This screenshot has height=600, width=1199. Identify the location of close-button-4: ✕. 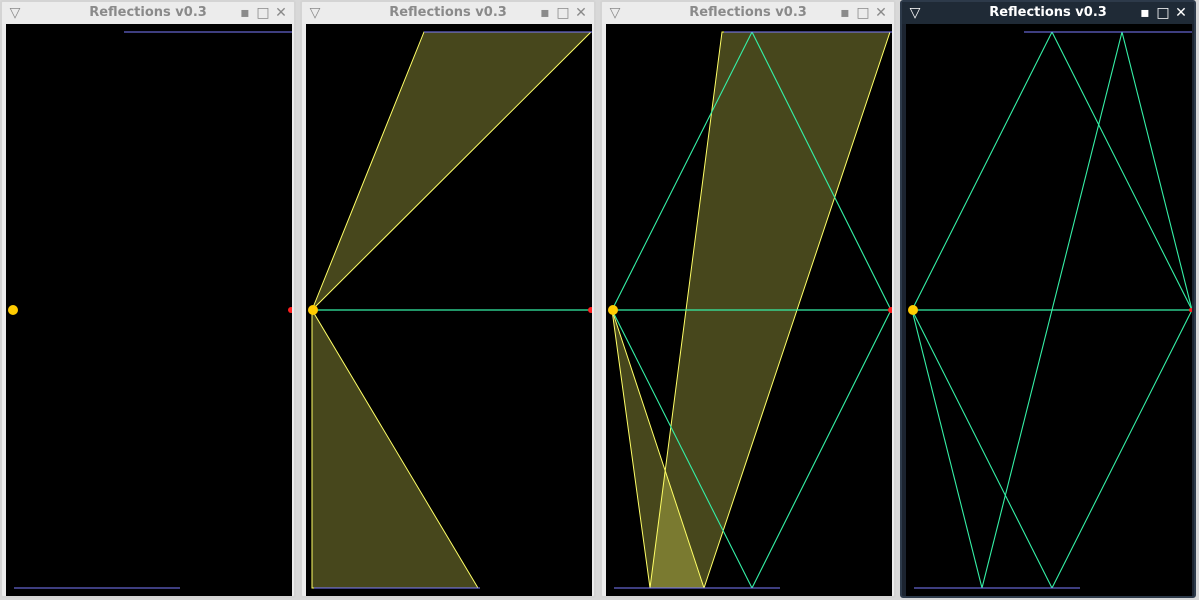
(1181, 13).